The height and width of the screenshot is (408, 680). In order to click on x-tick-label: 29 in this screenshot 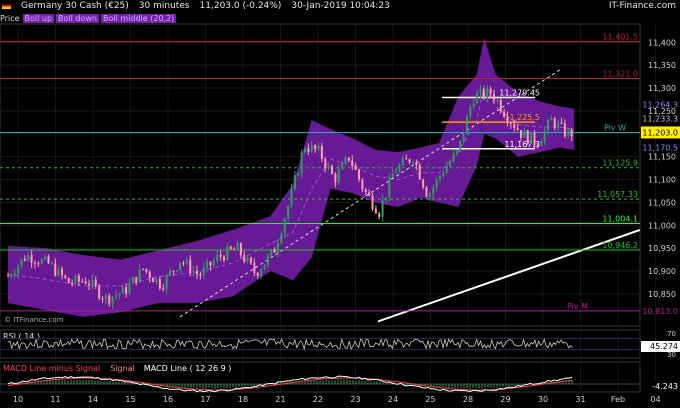, I will do `click(505, 399)`.